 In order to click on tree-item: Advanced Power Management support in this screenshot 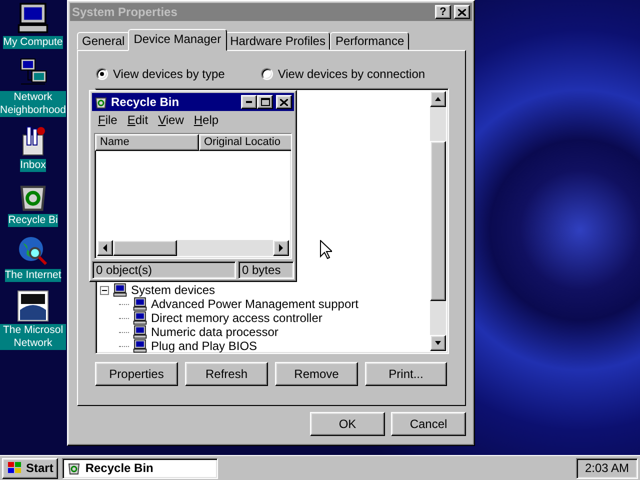, I will do `click(254, 304)`.